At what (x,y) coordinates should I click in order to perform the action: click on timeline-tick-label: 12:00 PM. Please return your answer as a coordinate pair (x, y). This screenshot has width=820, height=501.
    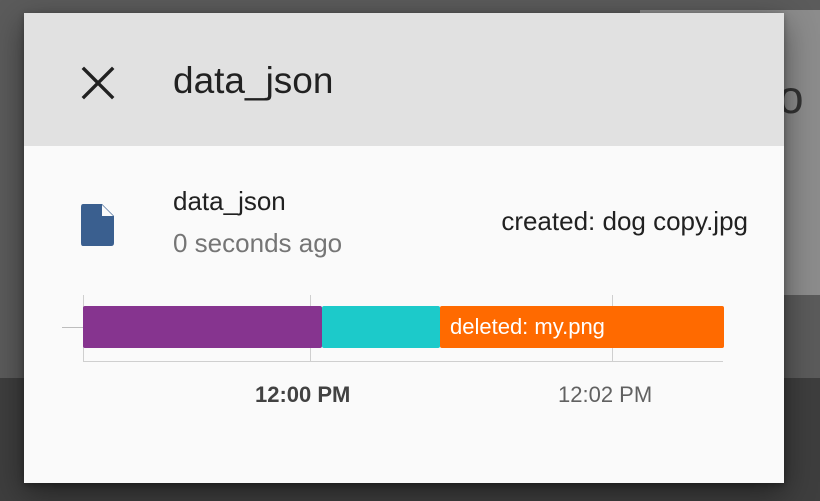
    Looking at the image, I should click on (303, 394).